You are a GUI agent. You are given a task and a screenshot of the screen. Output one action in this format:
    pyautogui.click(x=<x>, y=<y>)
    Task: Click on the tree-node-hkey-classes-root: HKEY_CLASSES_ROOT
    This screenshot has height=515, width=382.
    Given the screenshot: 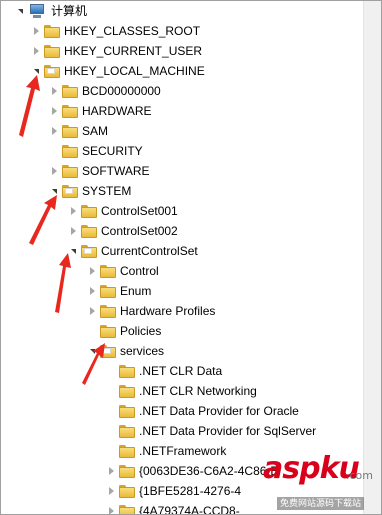 What is the action you would take?
    pyautogui.click(x=115, y=31)
    